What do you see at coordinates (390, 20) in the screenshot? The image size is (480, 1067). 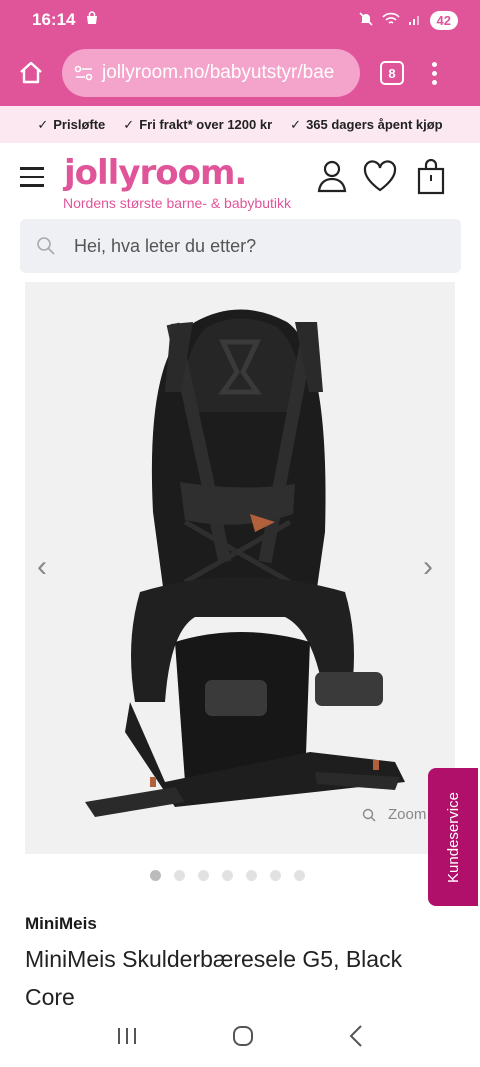 I see `wifi-icon` at bounding box center [390, 20].